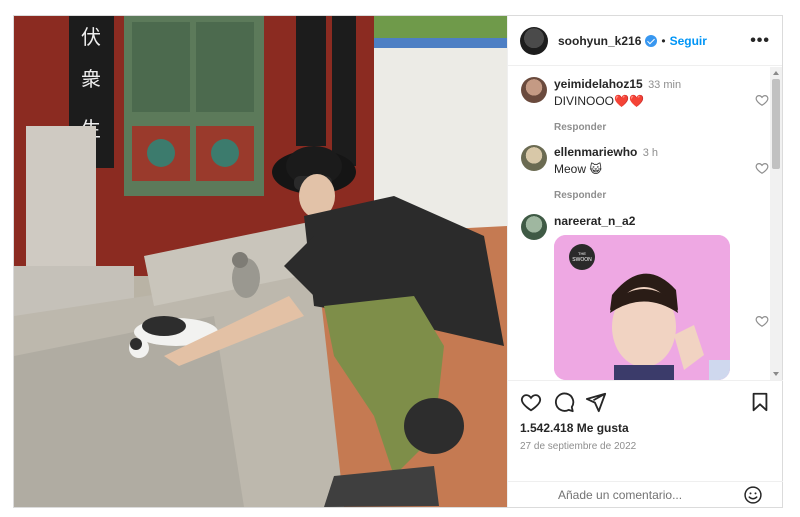 The image size is (800, 517). I want to click on comment-text: DIVINOOO❤️❤️, so click(599, 101).